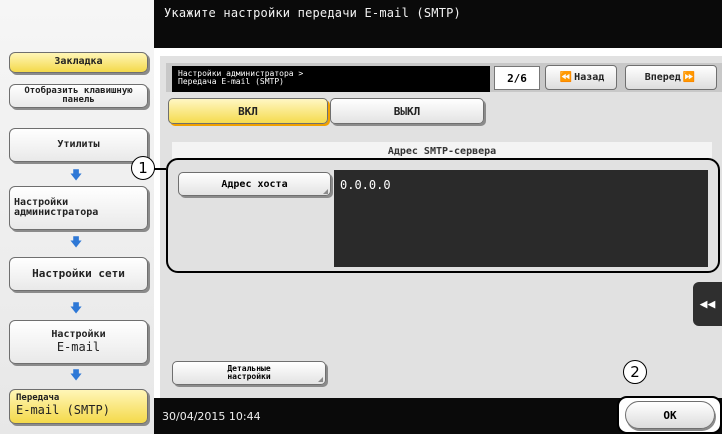  Describe the element at coordinates (231, 81) in the screenshot. I see `breadcrumb-line2: Передача E-mail (SMTP)` at that location.